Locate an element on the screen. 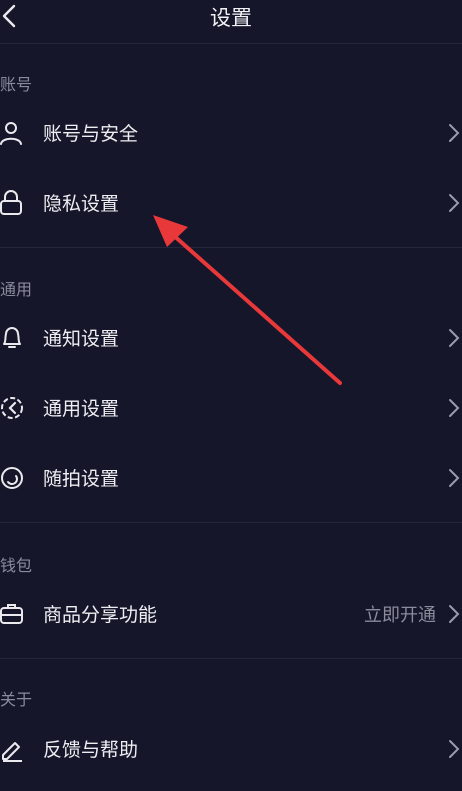 This screenshot has width=462, height=791. row-privacy-settings: 隐私设置 is located at coordinates (231, 202).